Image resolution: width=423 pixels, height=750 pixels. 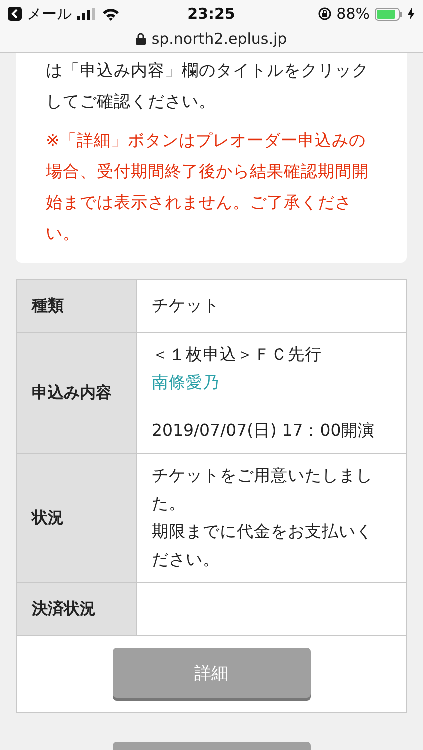 What do you see at coordinates (111, 14) in the screenshot?
I see `wifi-icon` at bounding box center [111, 14].